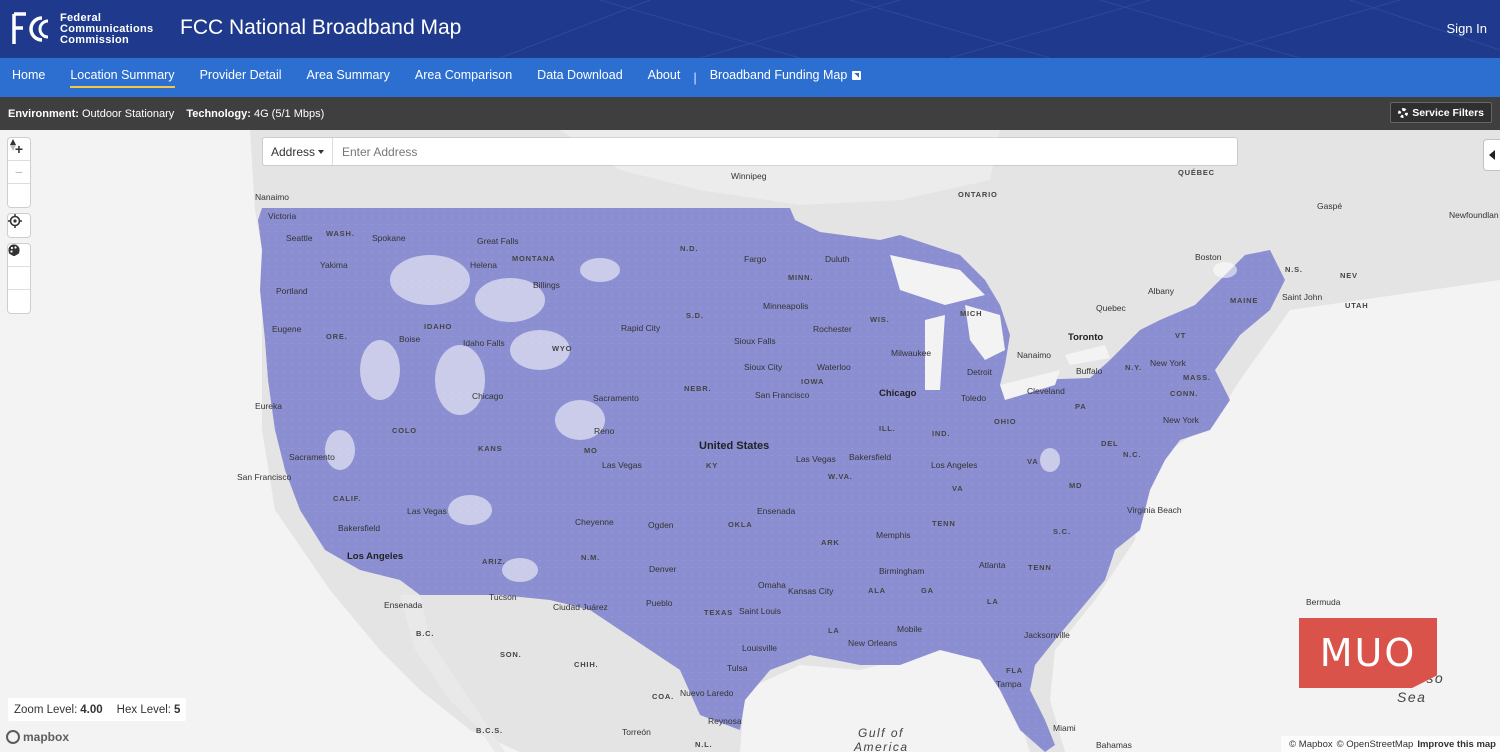 The width and height of the screenshot is (1500, 752). What do you see at coordinates (546, 285) in the screenshot?
I see `label-billings: Billings` at bounding box center [546, 285].